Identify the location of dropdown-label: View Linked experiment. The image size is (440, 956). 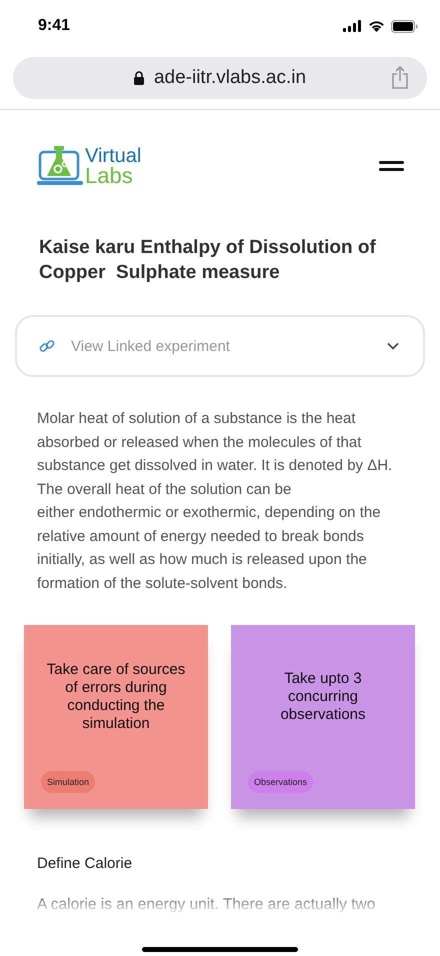
(151, 346).